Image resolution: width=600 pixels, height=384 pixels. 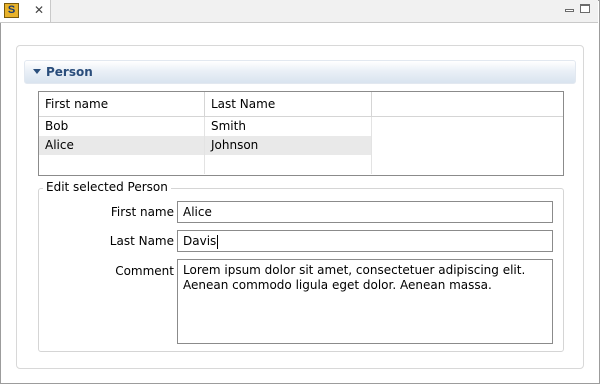 I want to click on column-header-last-name: Last Name, so click(x=288, y=104).